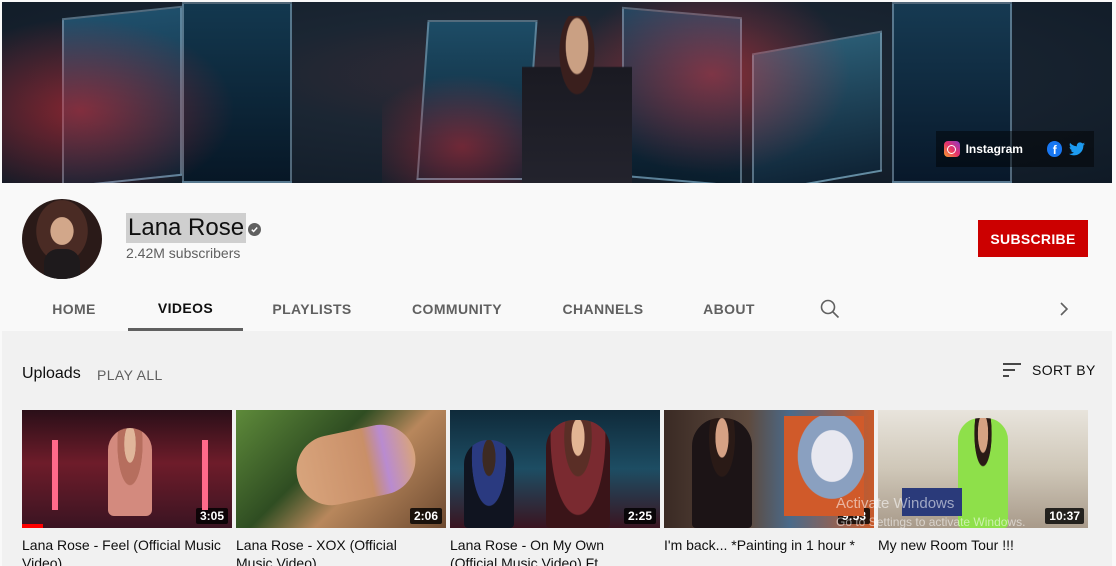  Describe the element at coordinates (74, 309) in the screenshot. I see `tab-home: HOME` at that location.